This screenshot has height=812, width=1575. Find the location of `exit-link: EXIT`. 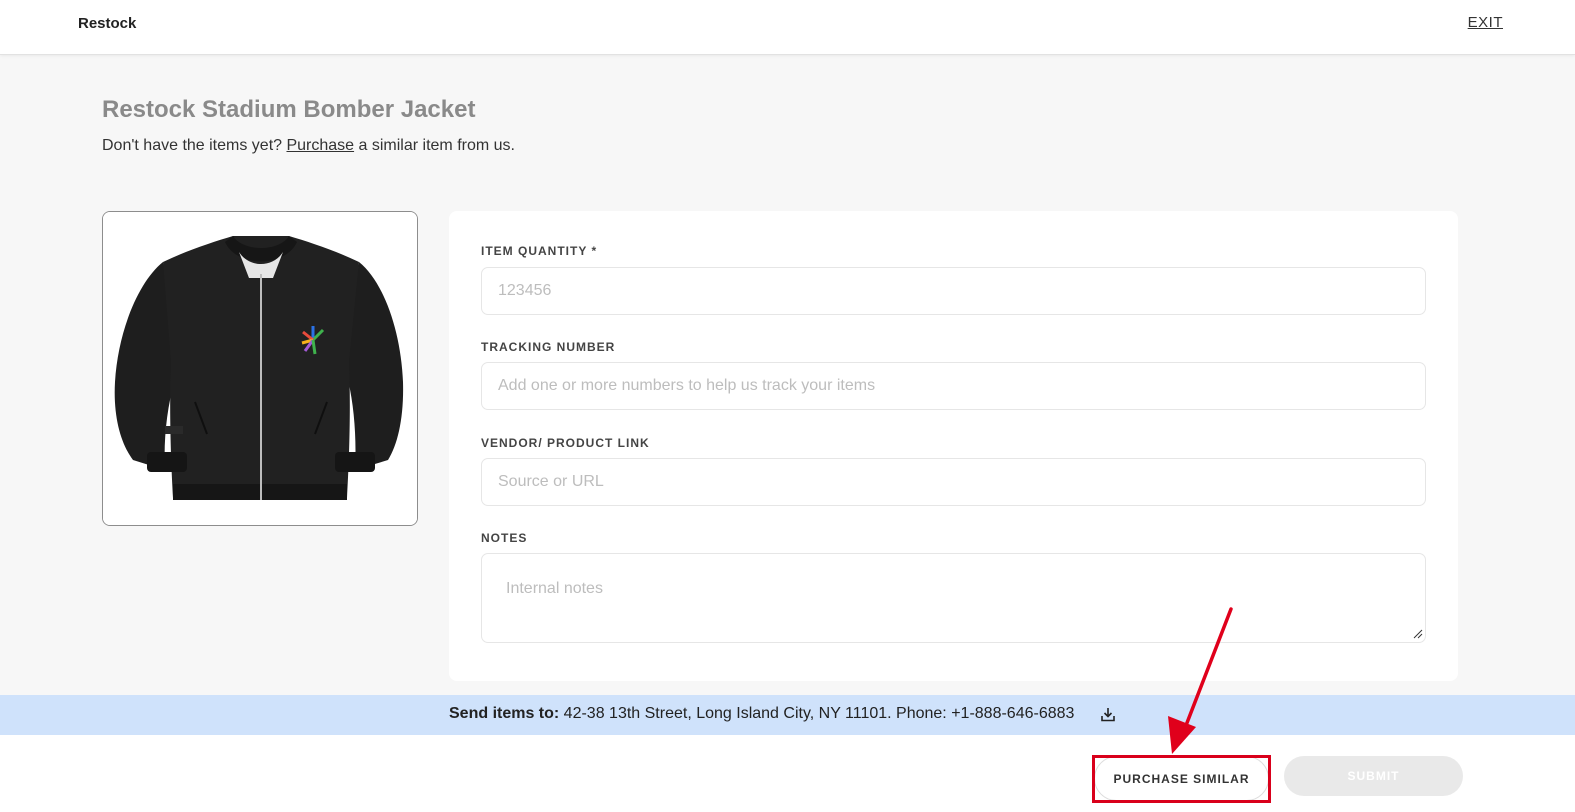

exit-link: EXIT is located at coordinates (1485, 22).